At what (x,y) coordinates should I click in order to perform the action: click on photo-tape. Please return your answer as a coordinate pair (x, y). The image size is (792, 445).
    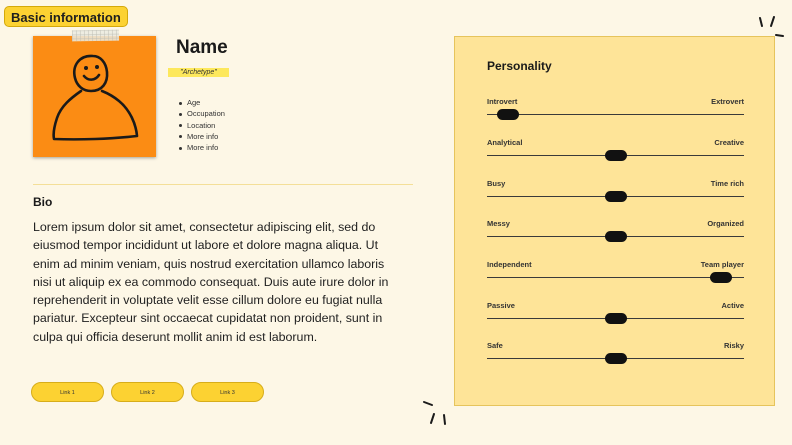
    Looking at the image, I should click on (95, 35).